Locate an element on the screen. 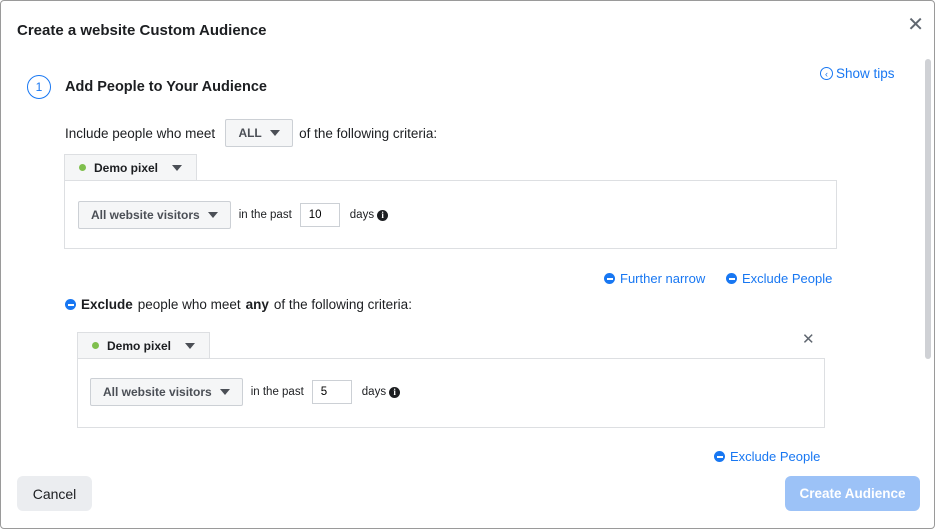 Image resolution: width=935 pixels, height=529 pixels. include-pixel-dropdown: Demo pixel is located at coordinates (131, 167).